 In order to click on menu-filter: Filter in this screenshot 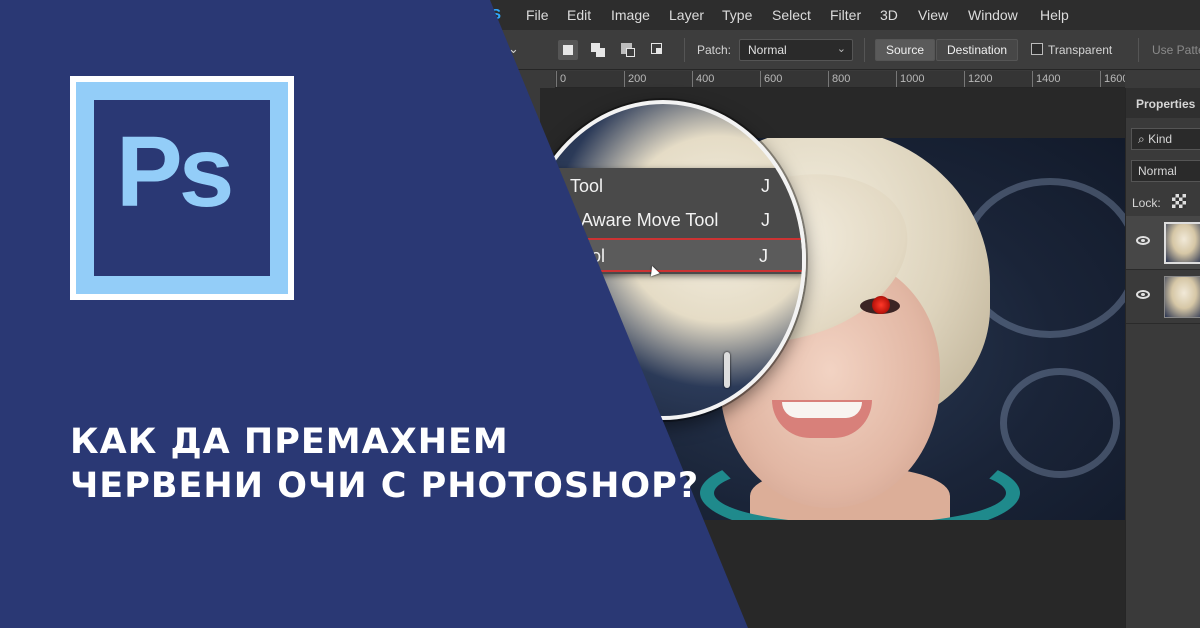, I will do `click(845, 15)`.